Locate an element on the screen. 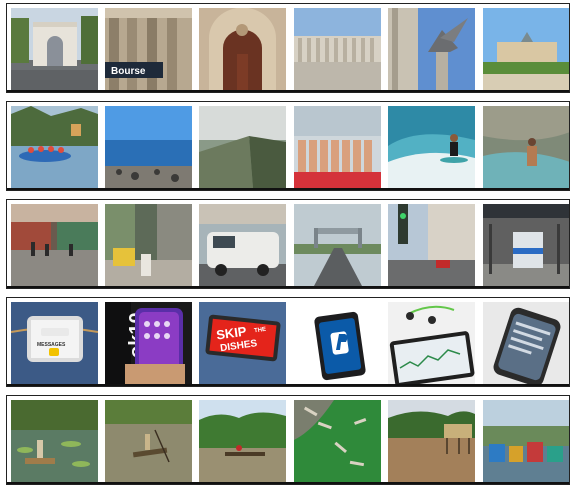  thumb-palace-lawn is located at coordinates (526, 49).